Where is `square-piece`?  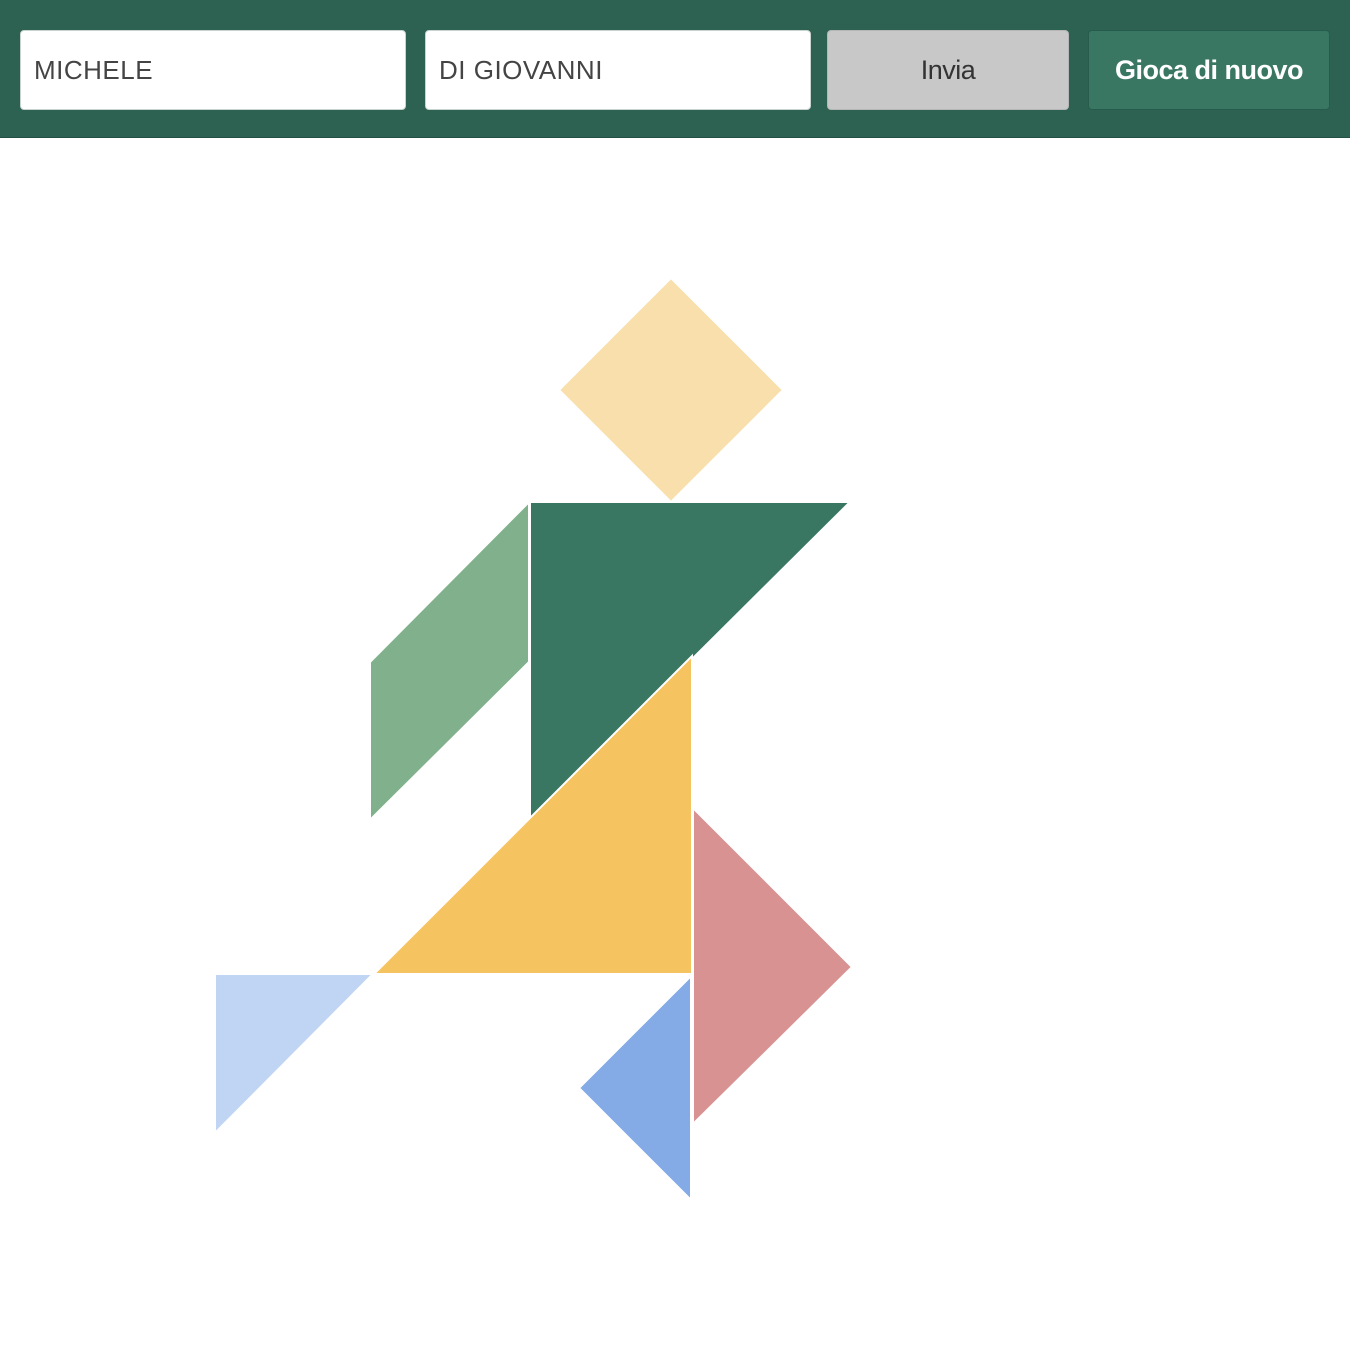 square-piece is located at coordinates (671, 390).